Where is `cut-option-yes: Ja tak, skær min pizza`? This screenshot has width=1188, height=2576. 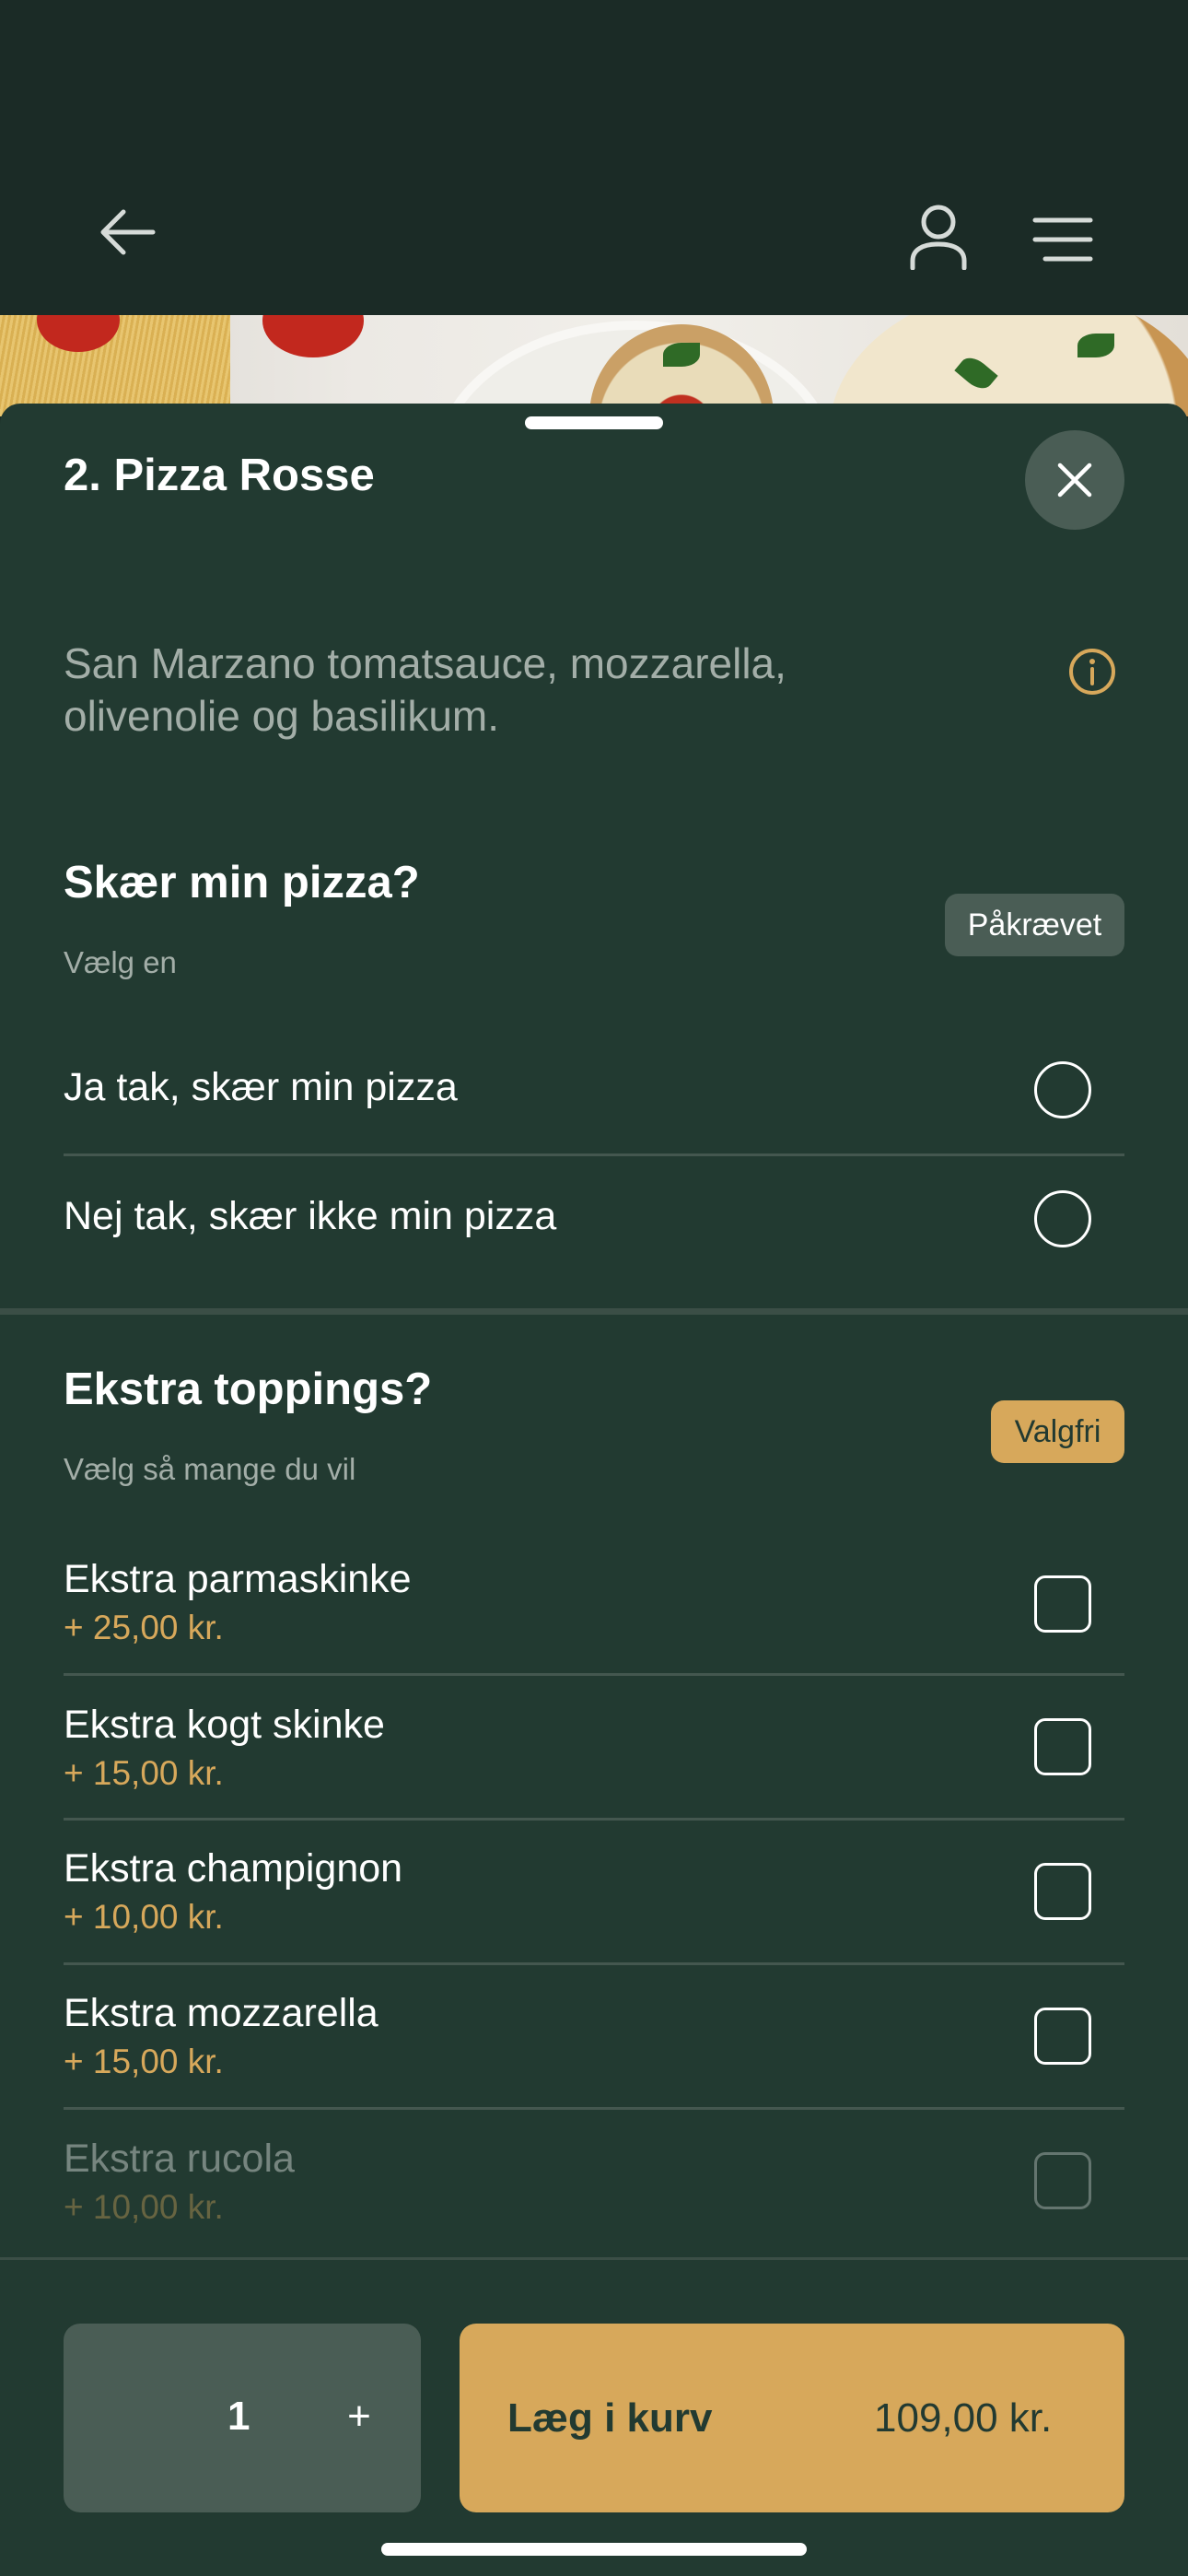
cut-option-yes: Ja tak, skær min pizza is located at coordinates (594, 1084).